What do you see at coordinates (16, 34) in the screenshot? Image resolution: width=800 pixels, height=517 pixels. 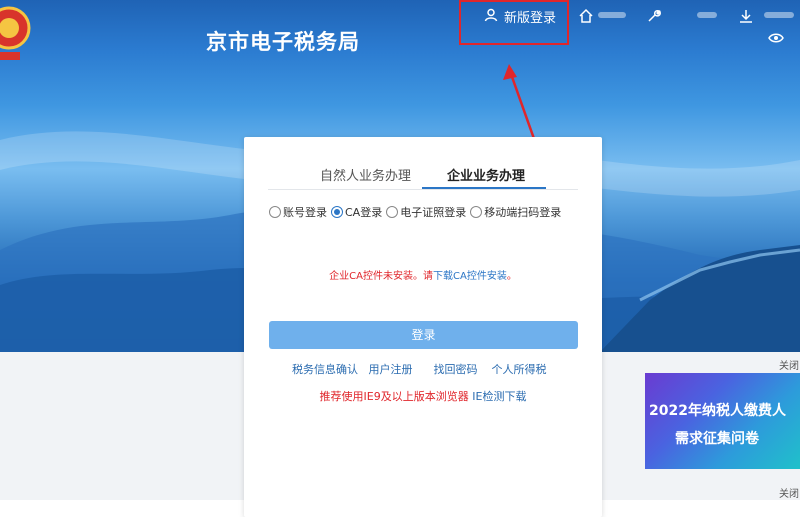 I see `tax-bureau-emblem` at bounding box center [16, 34].